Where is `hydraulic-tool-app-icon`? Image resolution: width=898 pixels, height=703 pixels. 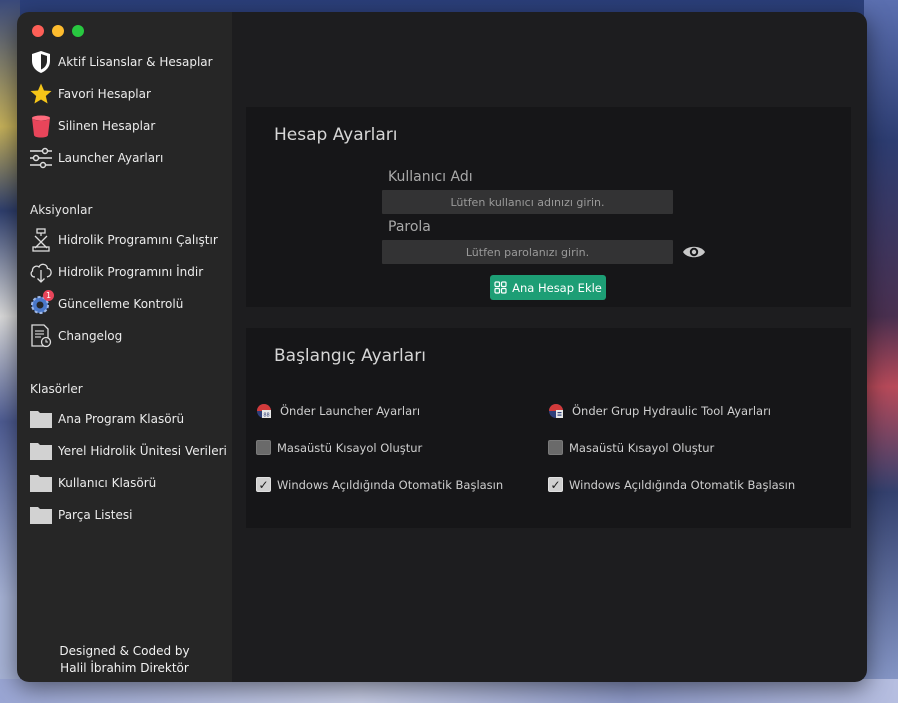 hydraulic-tool-app-icon is located at coordinates (556, 411).